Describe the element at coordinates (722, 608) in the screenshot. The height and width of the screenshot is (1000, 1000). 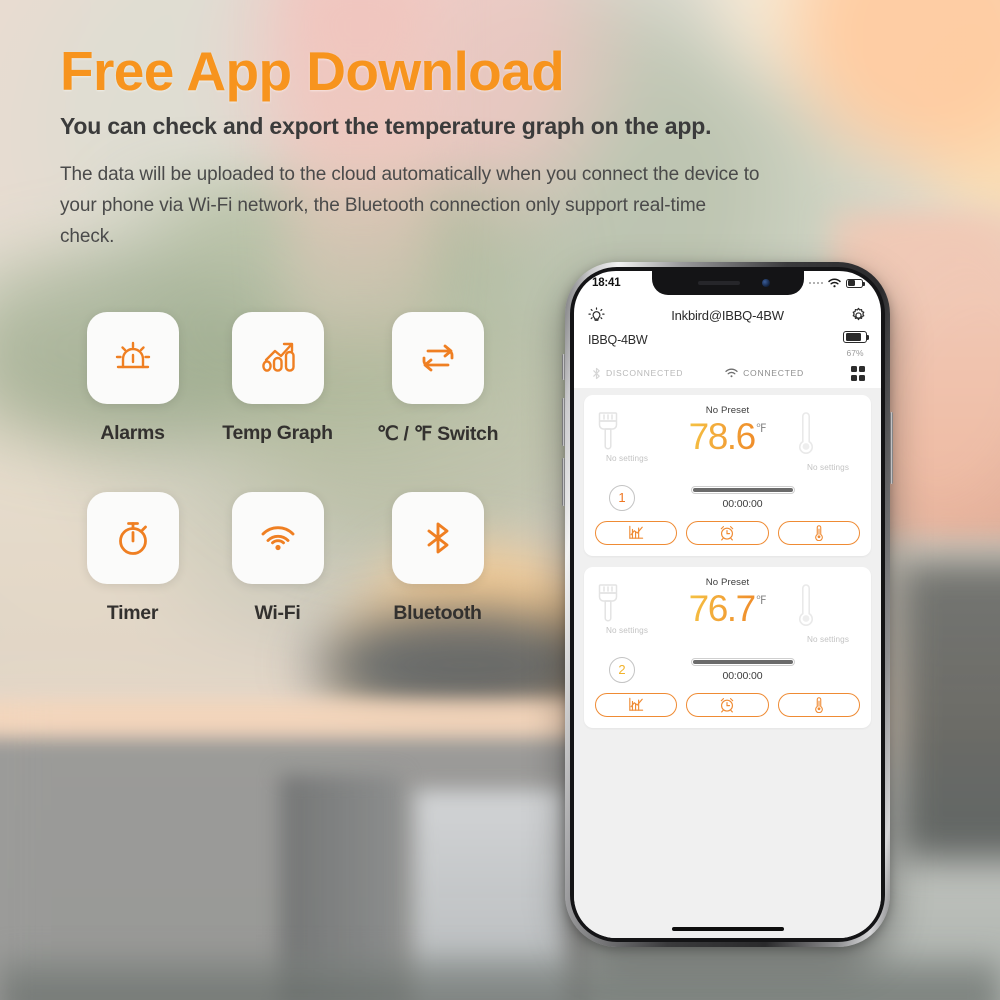
I see `temperature-value: 76.7` at that location.